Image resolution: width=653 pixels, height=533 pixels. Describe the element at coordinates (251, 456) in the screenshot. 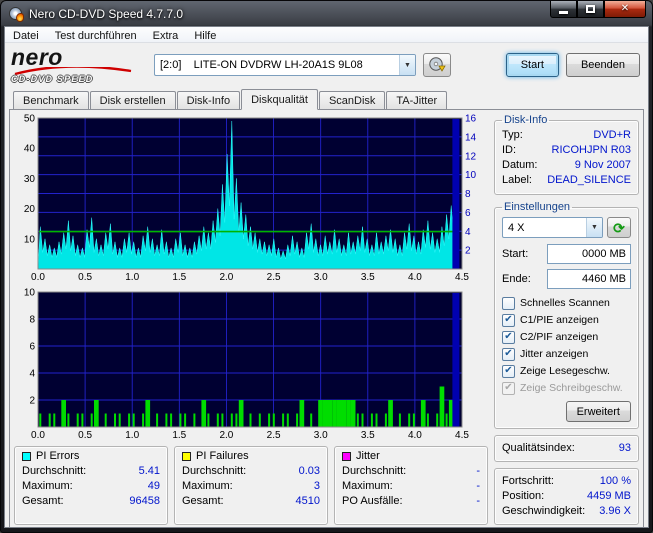

I see `stat-head: PI Failures` at that location.